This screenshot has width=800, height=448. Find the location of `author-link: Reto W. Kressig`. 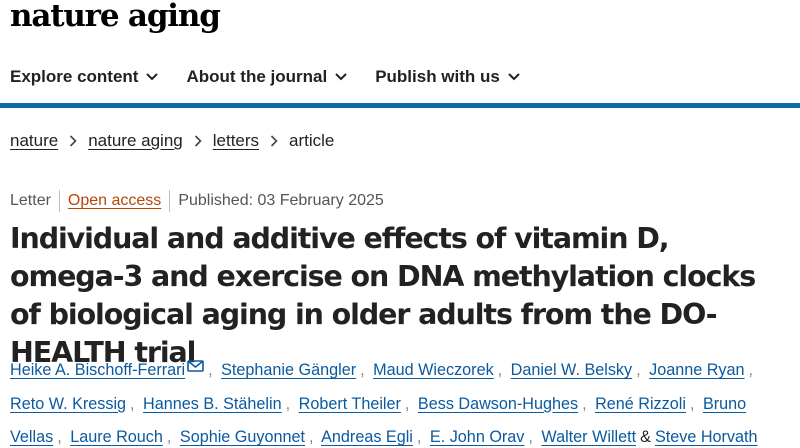

author-link: Reto W. Kressig is located at coordinates (68, 404).